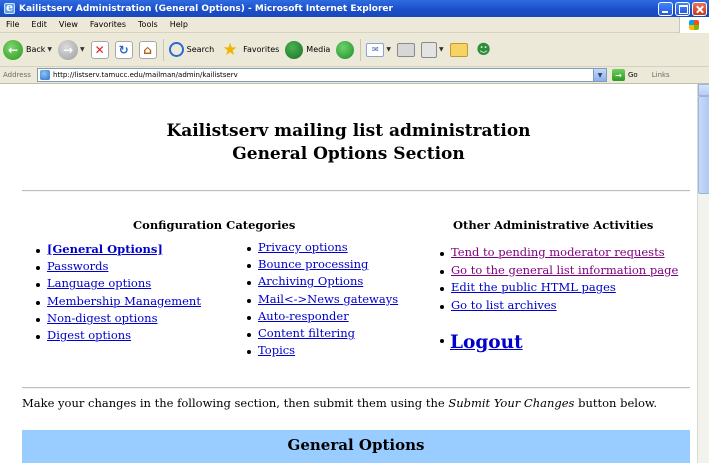 This screenshot has height=463, width=709. I want to click on back-button: ← Back ▼, so click(27, 49).